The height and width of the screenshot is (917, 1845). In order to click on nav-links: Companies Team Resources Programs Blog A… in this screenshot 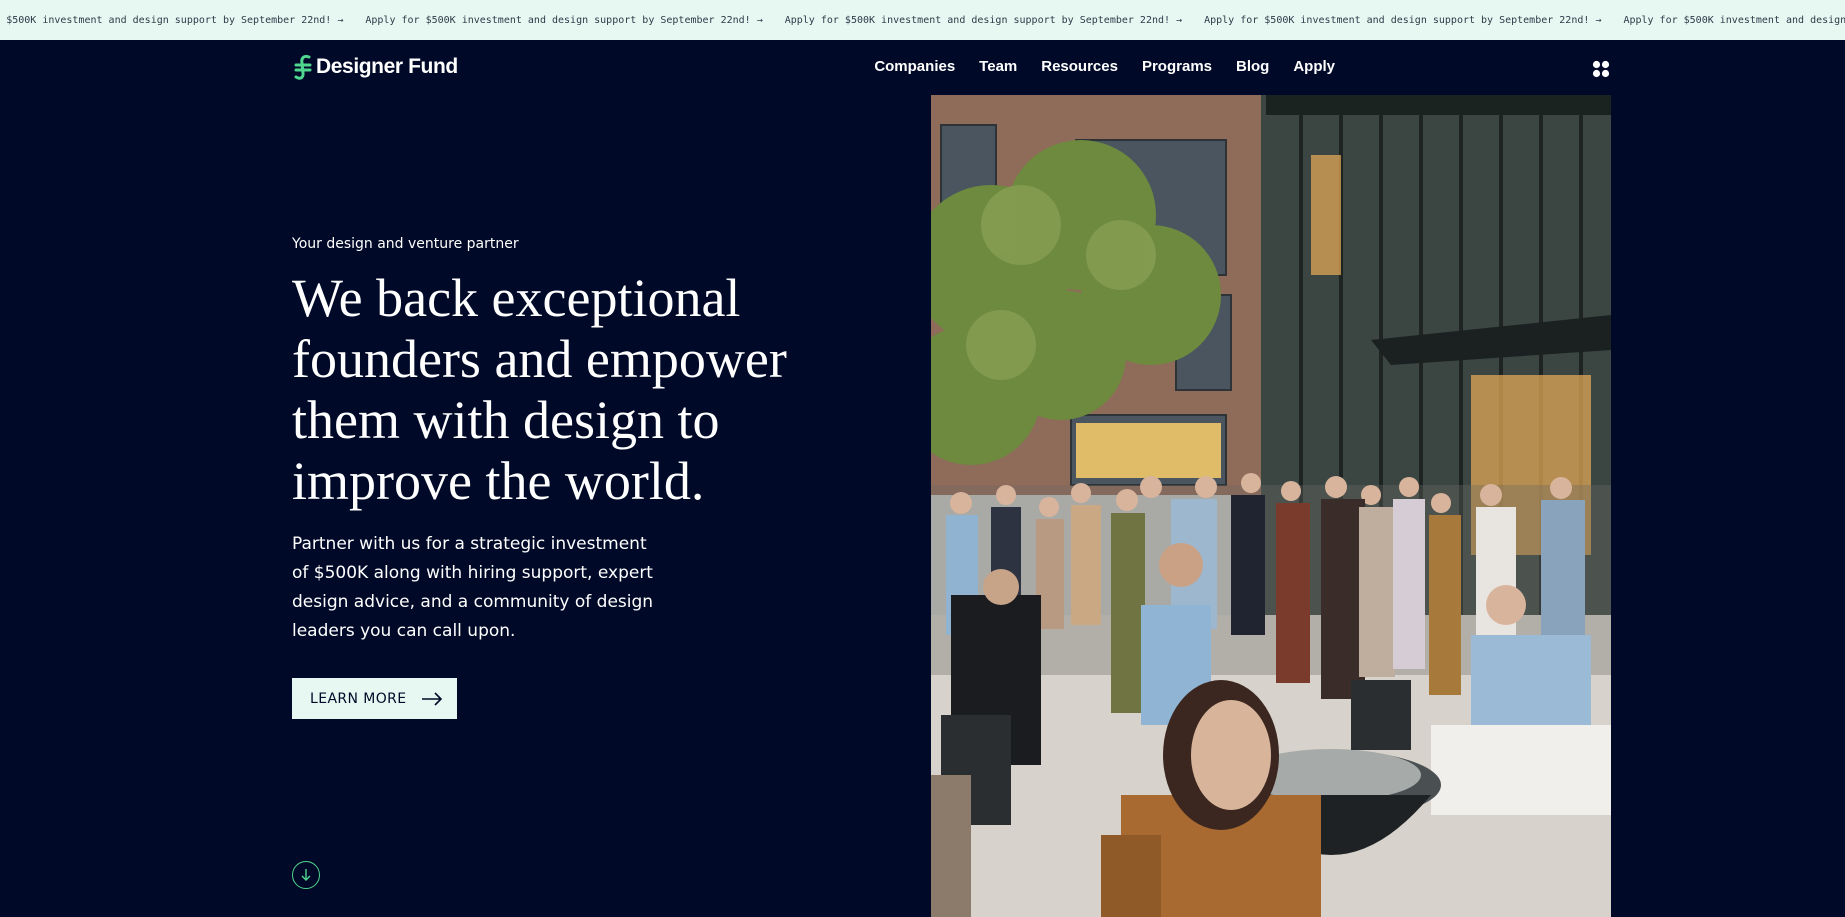, I will do `click(1104, 66)`.